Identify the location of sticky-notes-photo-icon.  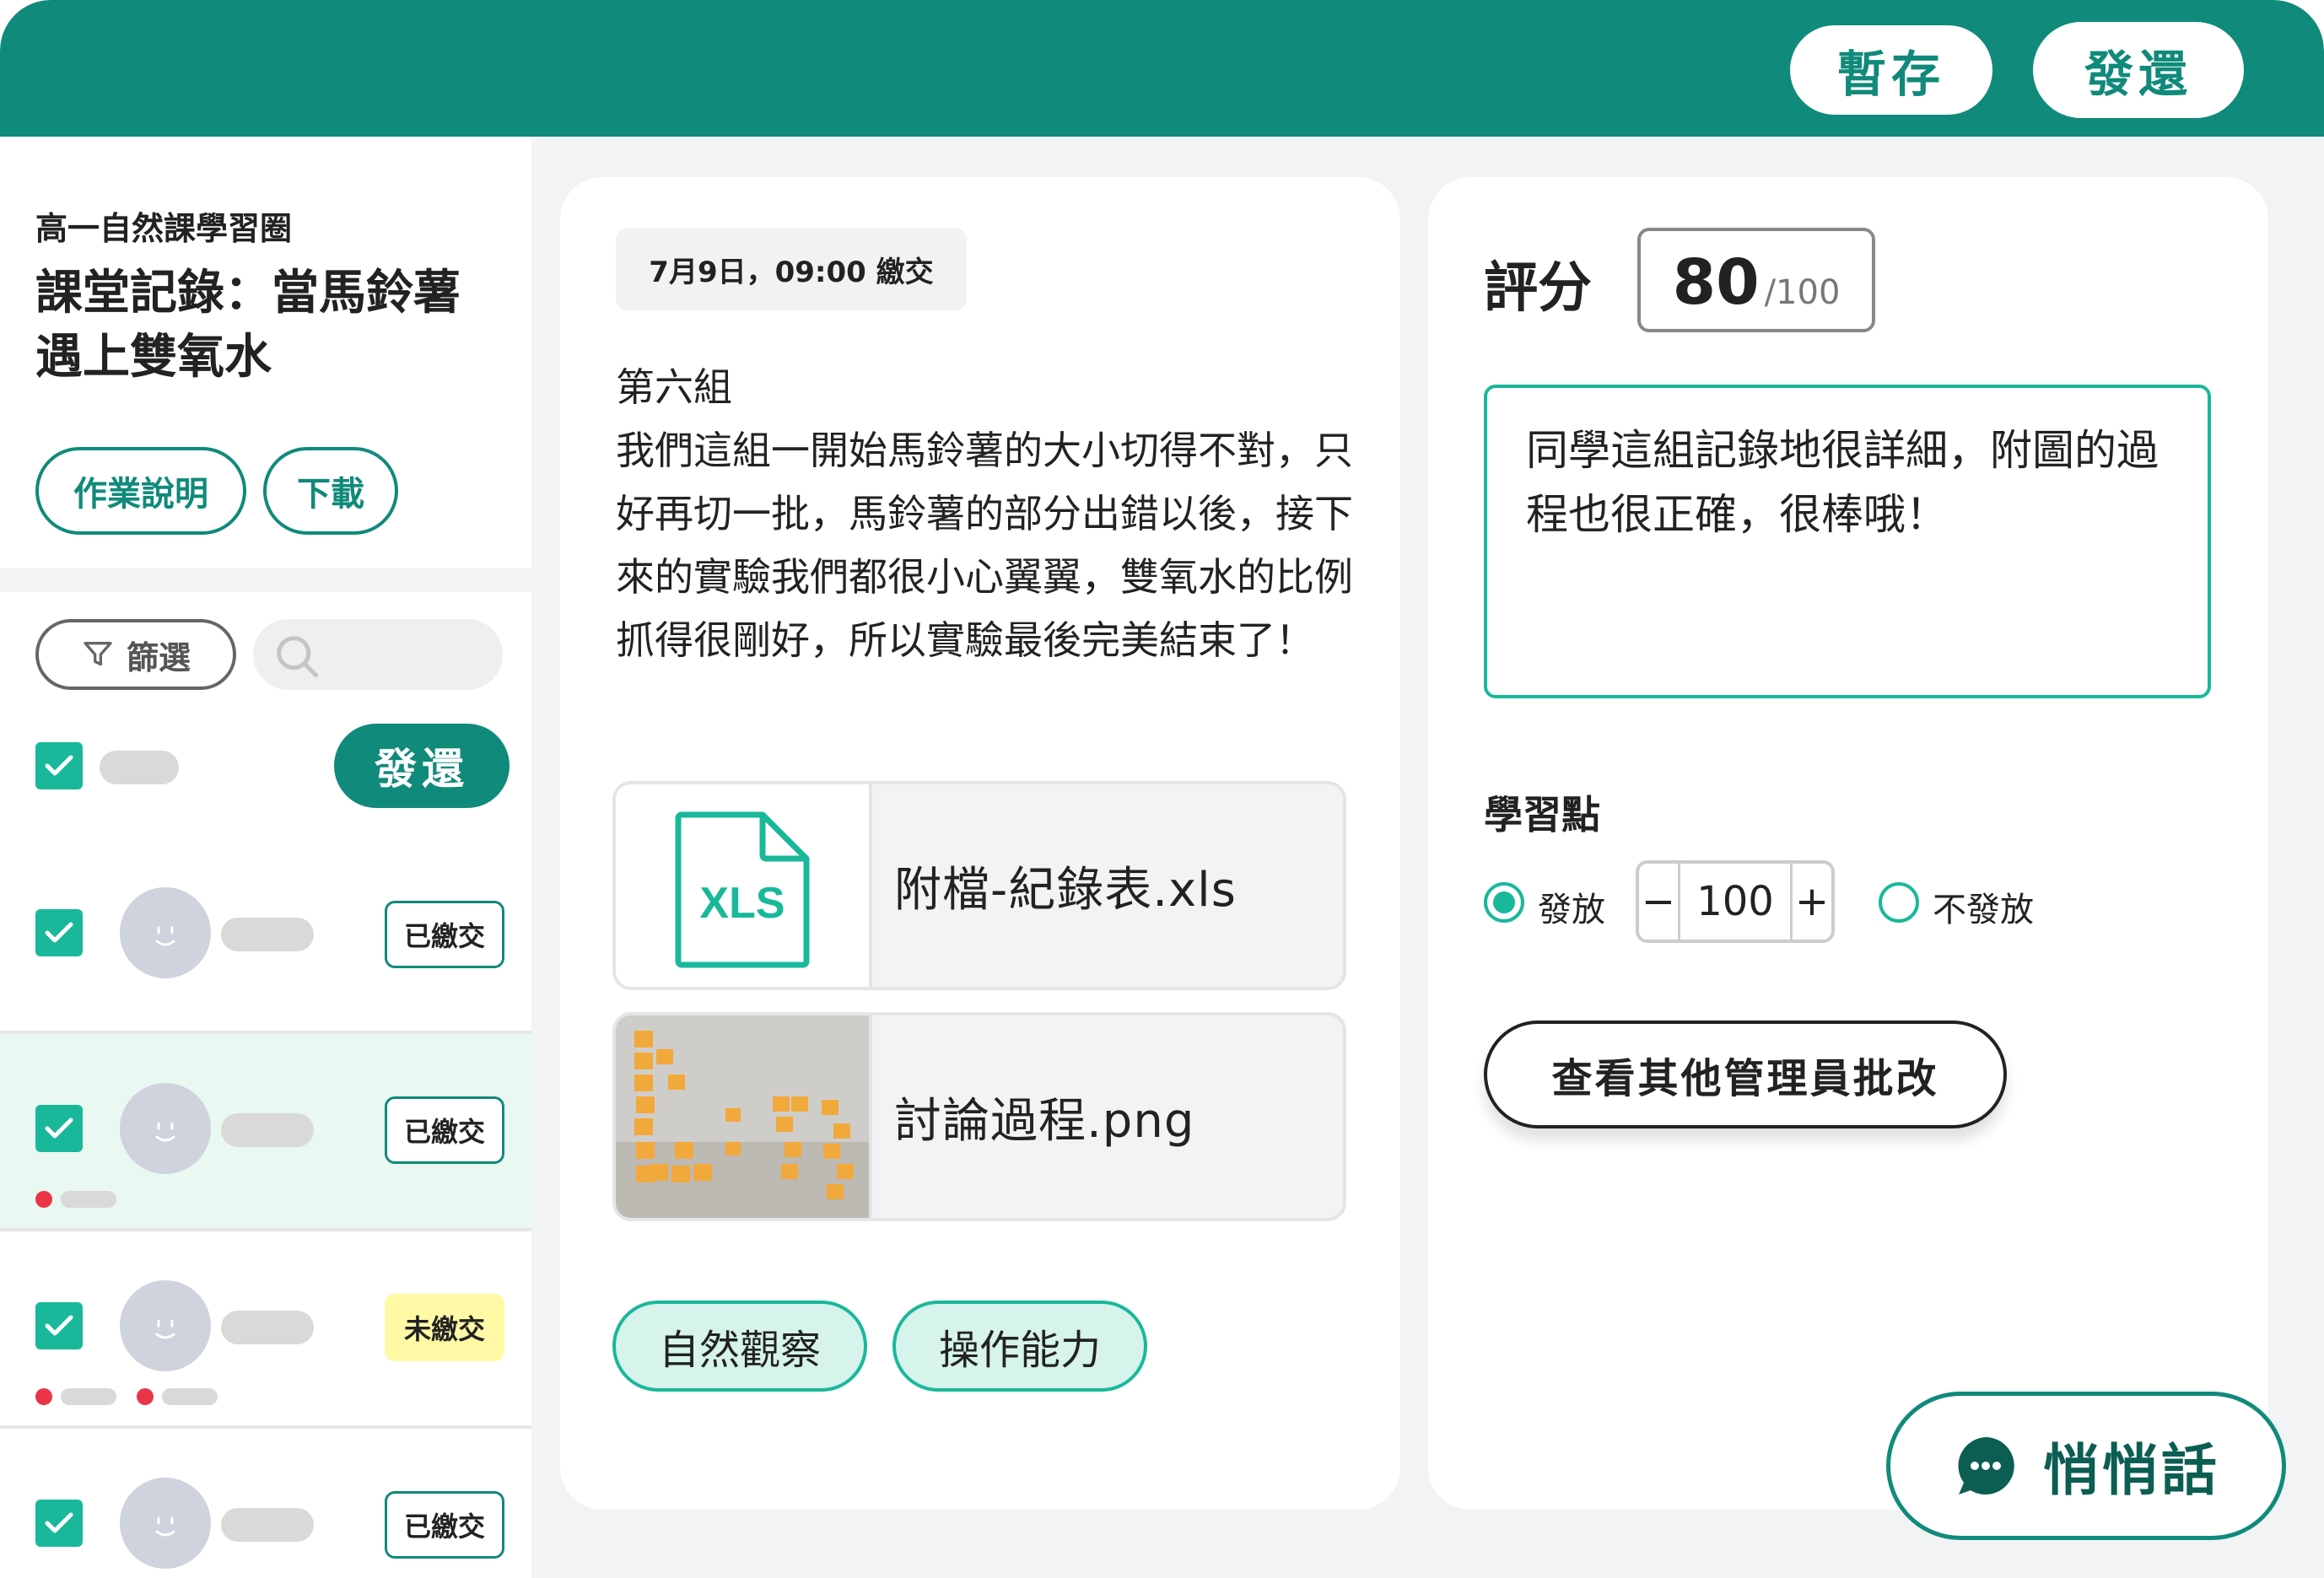
(742, 1116).